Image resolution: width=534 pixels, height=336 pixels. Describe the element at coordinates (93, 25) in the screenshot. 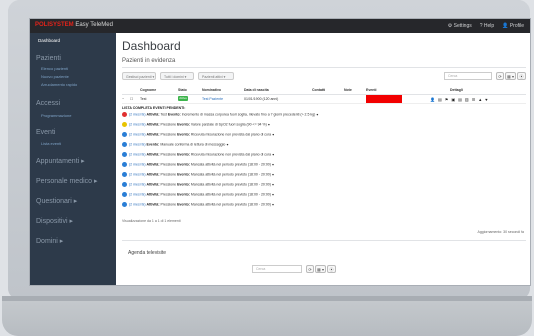

I see `brand-text: Easy TeleMed` at that location.